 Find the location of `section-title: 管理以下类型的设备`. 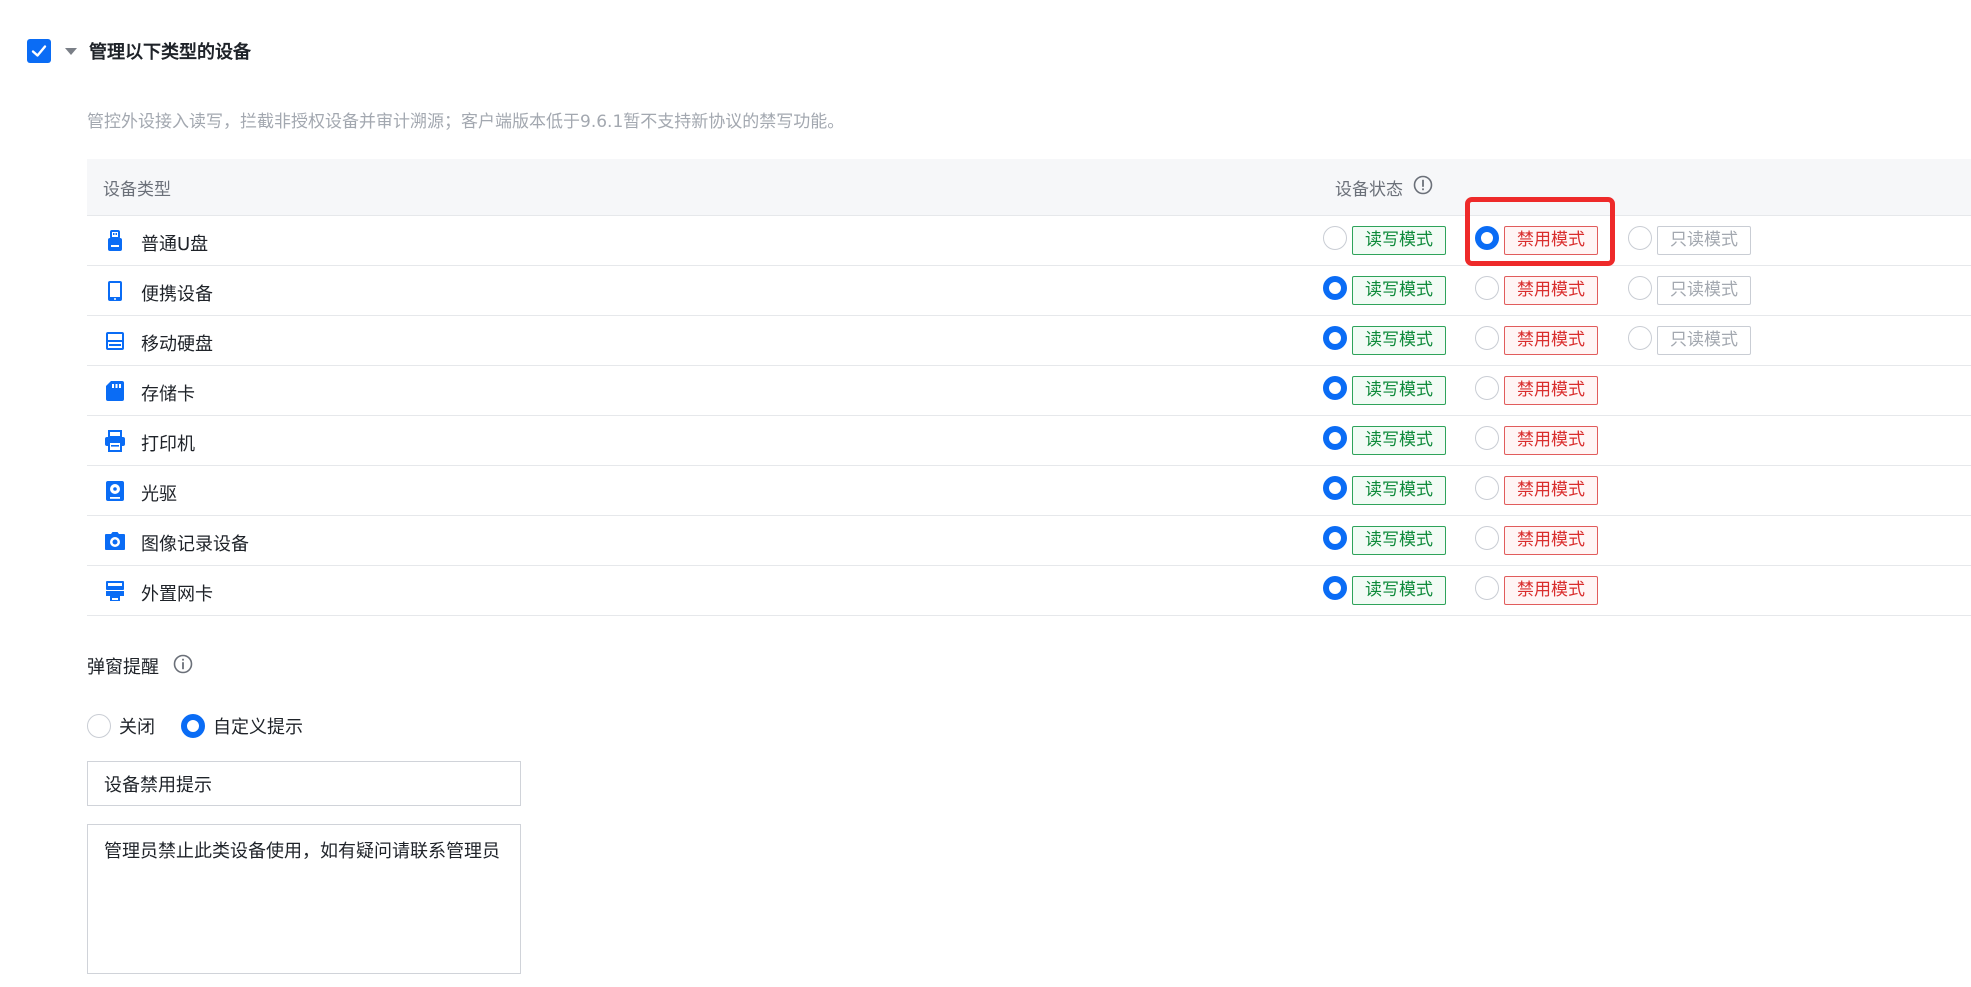

section-title: 管理以下类型的设备 is located at coordinates (170, 52).